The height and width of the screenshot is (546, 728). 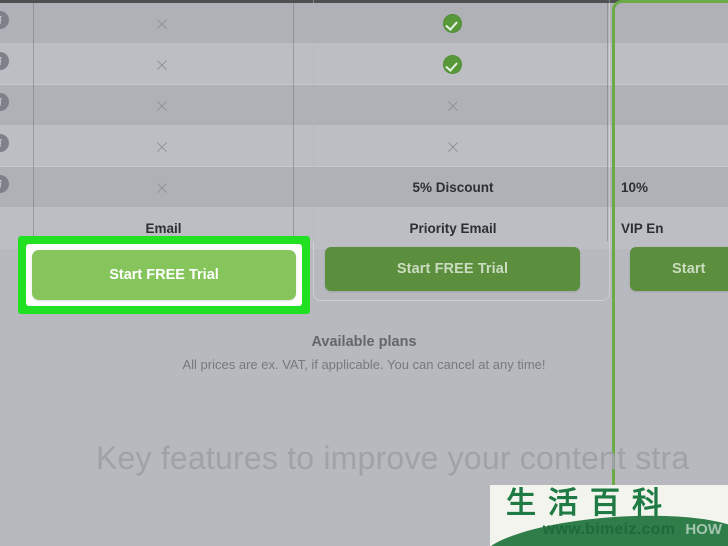 I want to click on available-plans-title: Available plans, so click(x=364, y=342).